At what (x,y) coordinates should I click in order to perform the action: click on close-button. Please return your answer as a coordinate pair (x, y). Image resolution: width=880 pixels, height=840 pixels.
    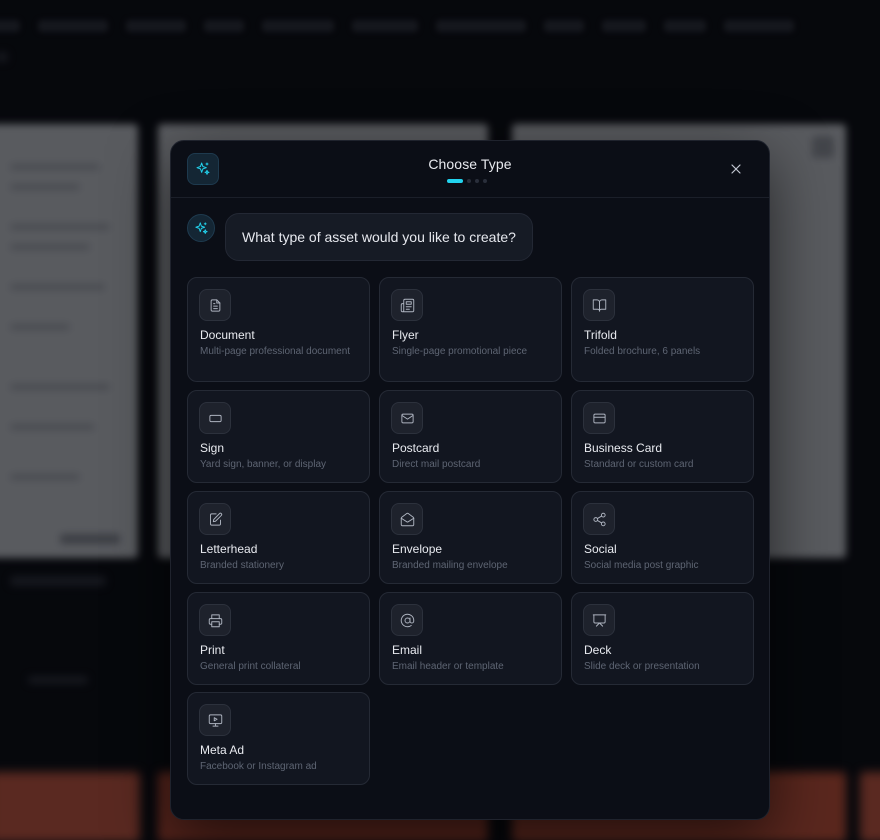
    Looking at the image, I should click on (736, 169).